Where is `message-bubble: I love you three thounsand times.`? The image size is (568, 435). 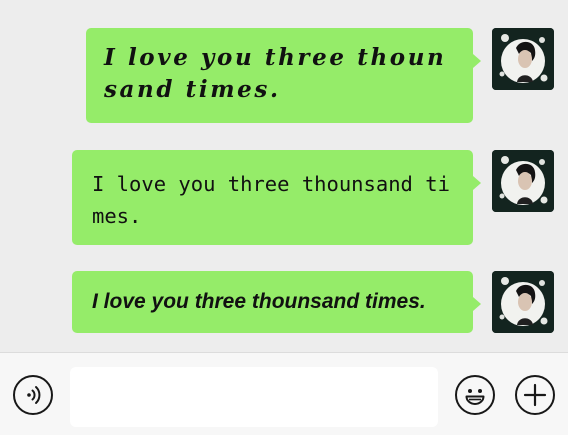 message-bubble: I love you three thounsand times. is located at coordinates (276, 302).